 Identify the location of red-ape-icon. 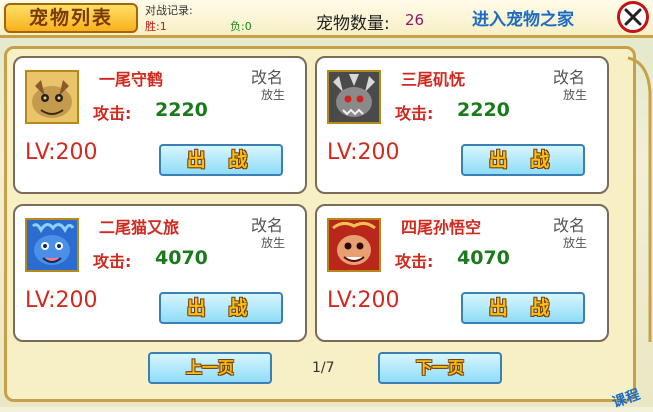
(354, 245).